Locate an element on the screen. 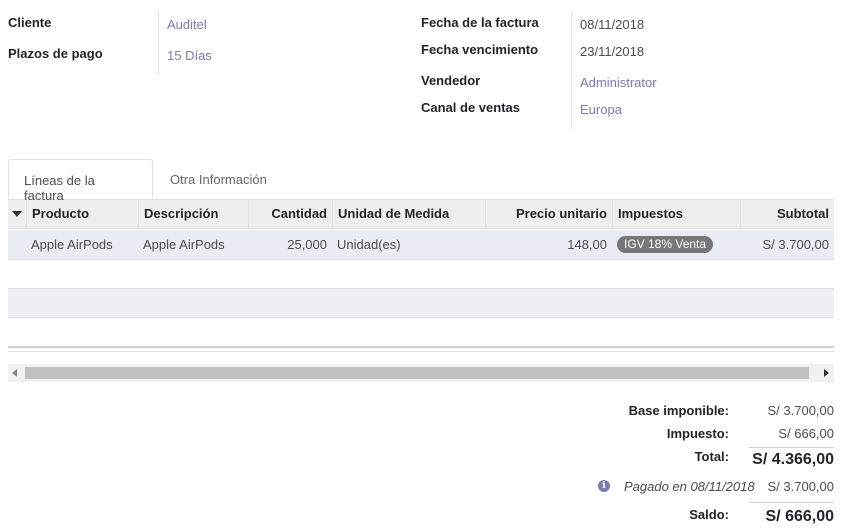 This screenshot has width=845, height=528. total-value: S/ 4.366,00 is located at coordinates (793, 459).